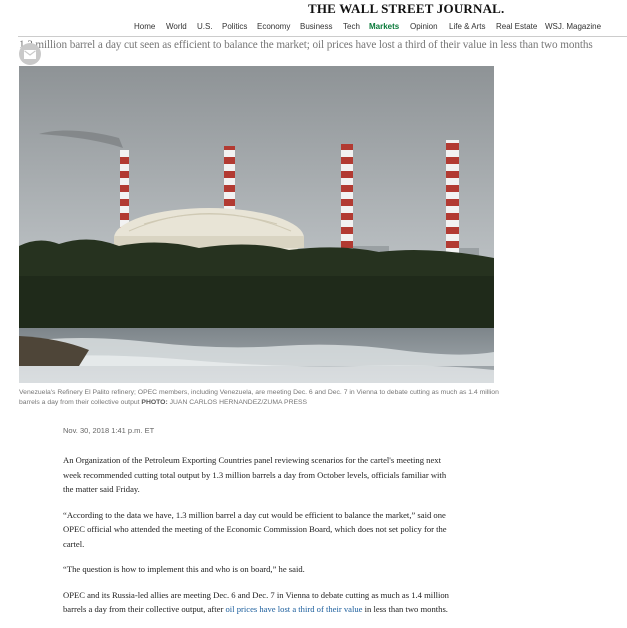 This screenshot has width=627, height=628. I want to click on email-share-button, so click(30, 54).